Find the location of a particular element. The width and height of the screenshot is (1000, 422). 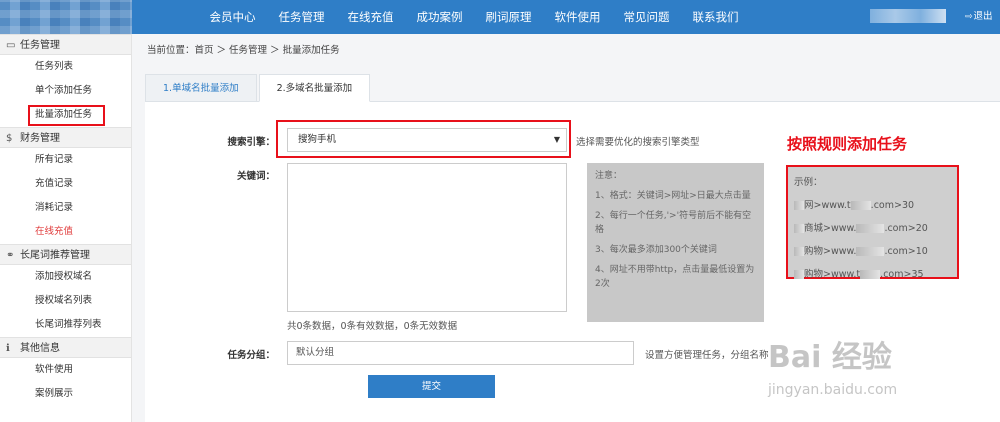

sidebar-item-recharge-records: 充值记录 is located at coordinates (65, 184).